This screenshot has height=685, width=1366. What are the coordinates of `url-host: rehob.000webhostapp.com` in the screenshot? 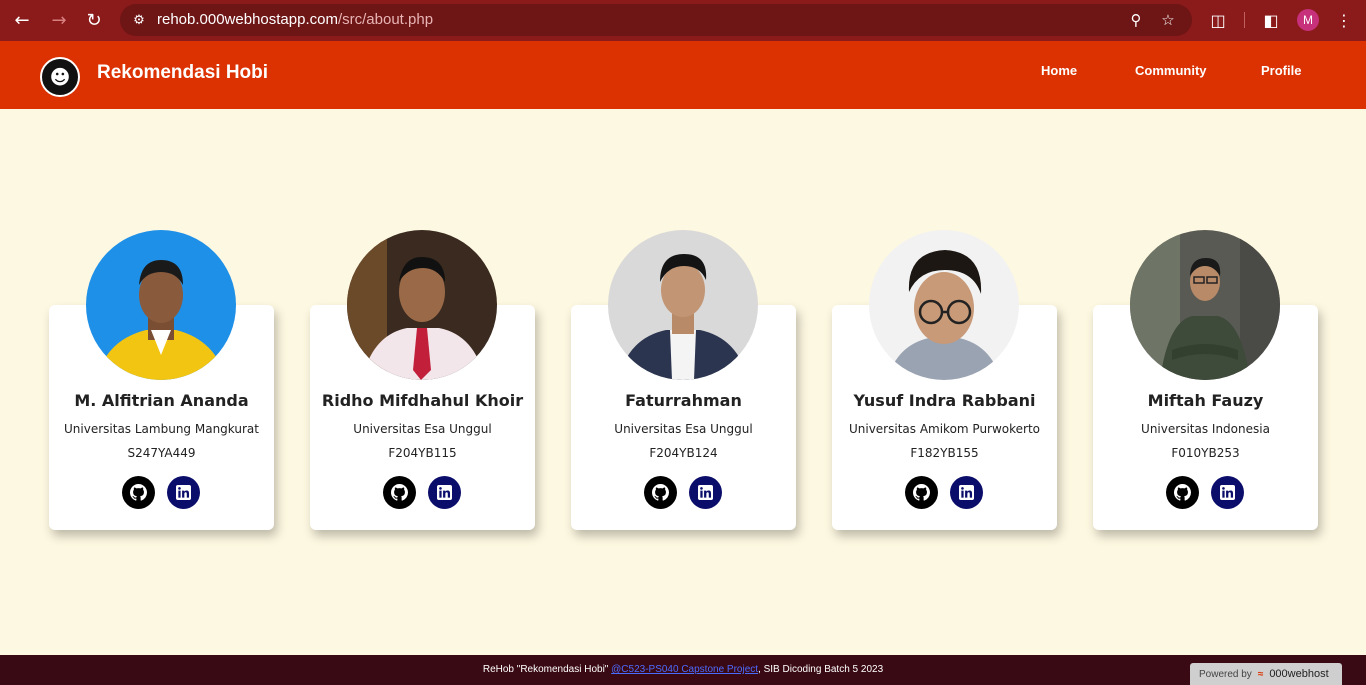 It's located at (247, 19).